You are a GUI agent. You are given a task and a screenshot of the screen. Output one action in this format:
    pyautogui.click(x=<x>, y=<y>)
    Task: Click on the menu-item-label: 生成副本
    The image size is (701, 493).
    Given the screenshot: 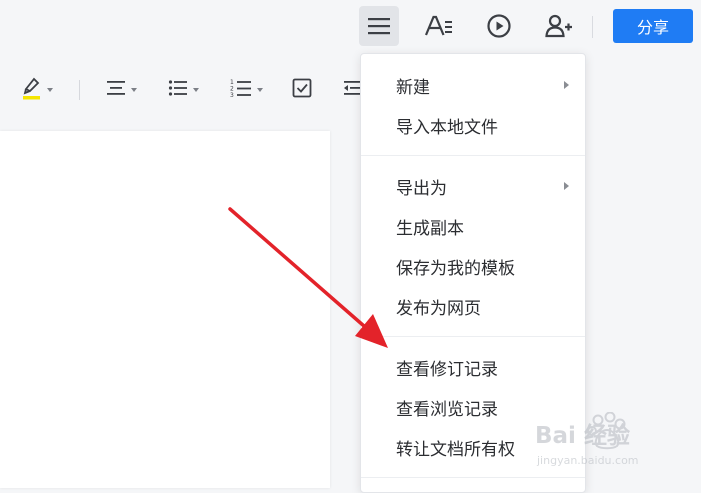 What is the action you would take?
    pyautogui.click(x=430, y=228)
    